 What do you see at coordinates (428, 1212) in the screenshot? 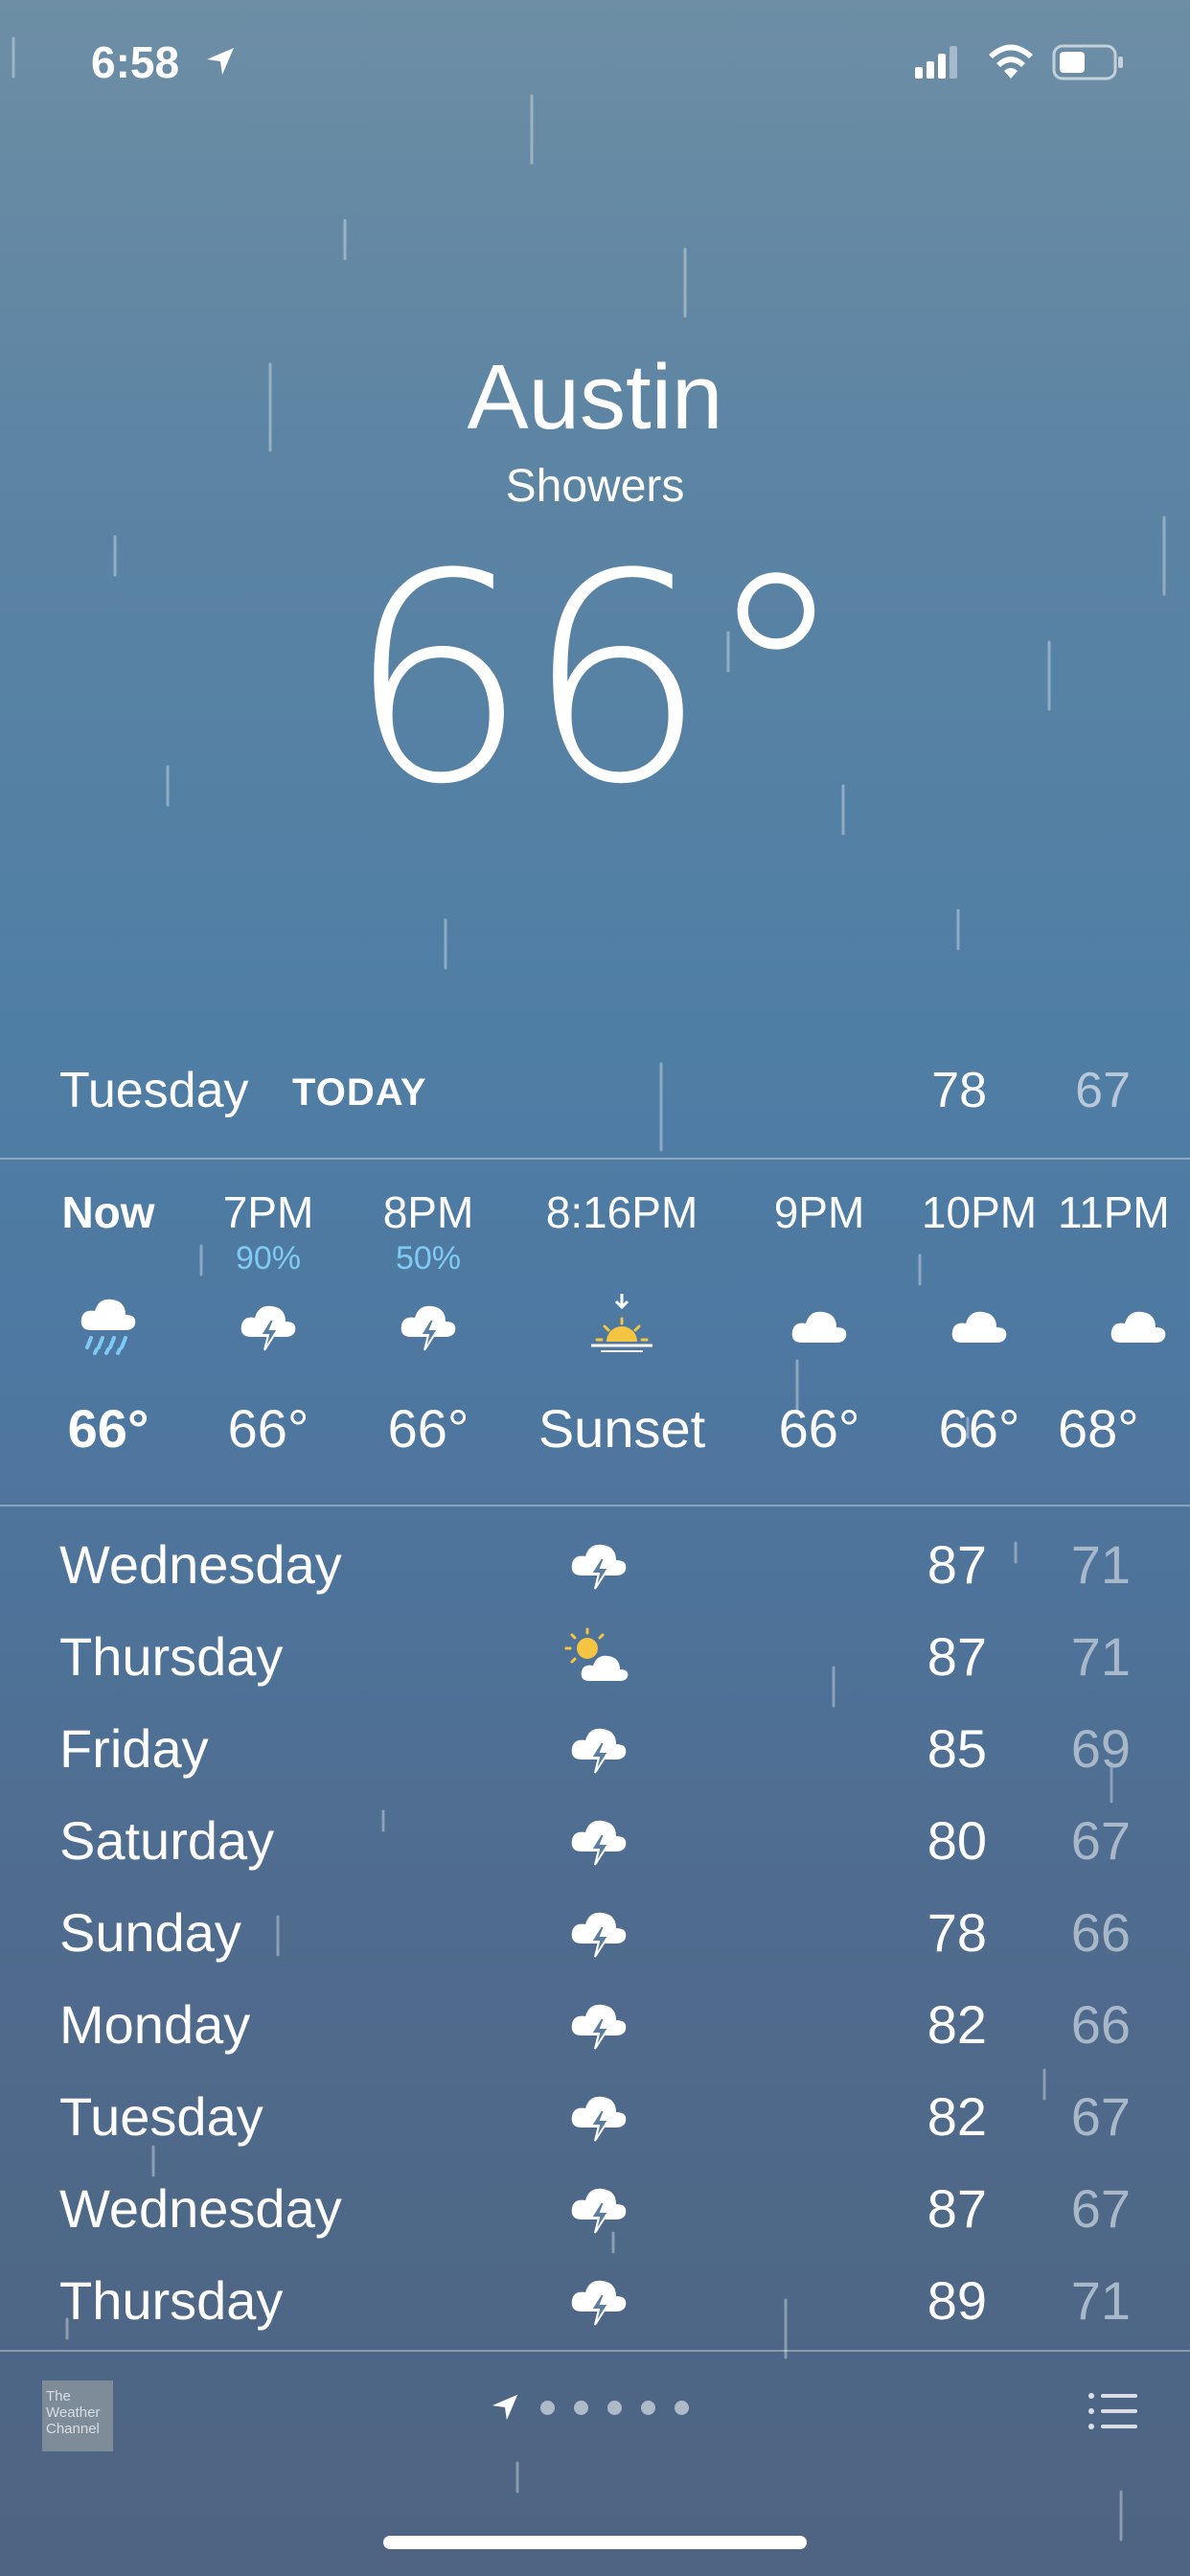
I see `hour-time: 8PM` at bounding box center [428, 1212].